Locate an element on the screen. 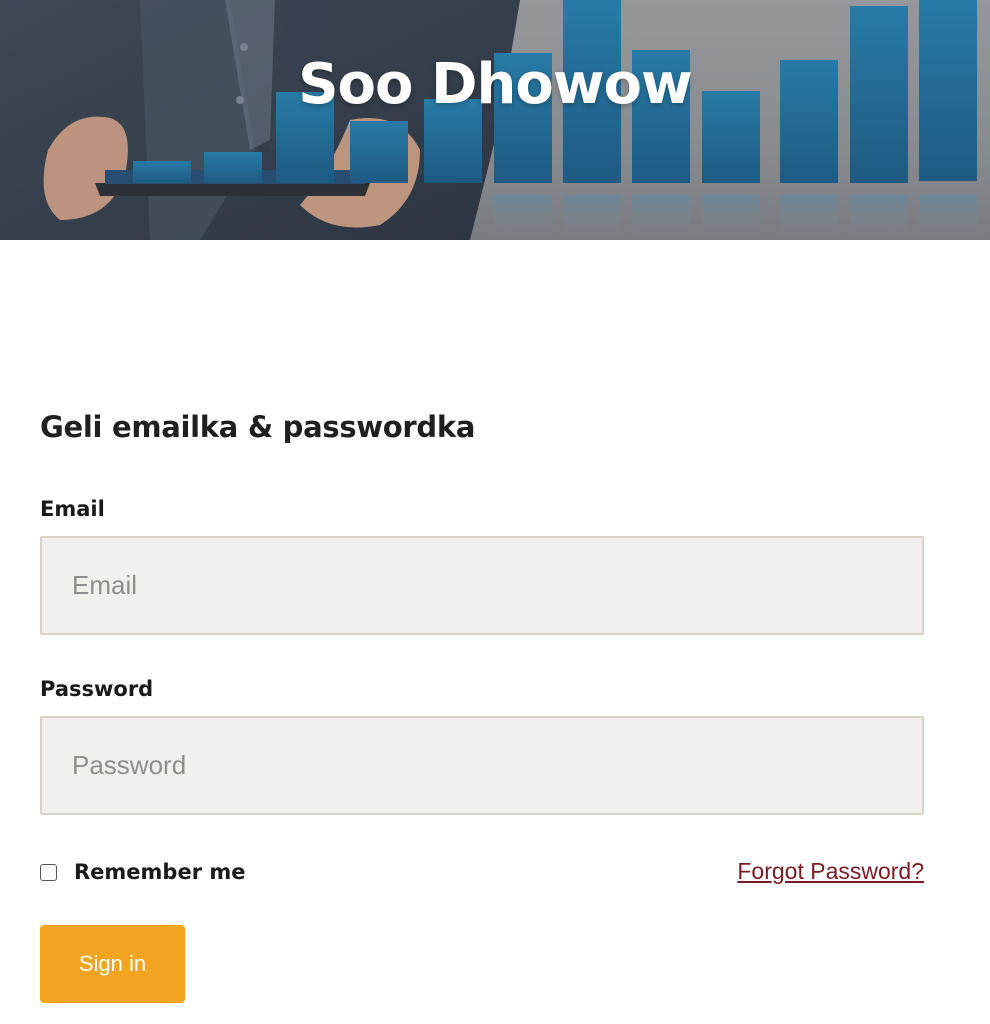  remember-me: Remember me is located at coordinates (143, 872).